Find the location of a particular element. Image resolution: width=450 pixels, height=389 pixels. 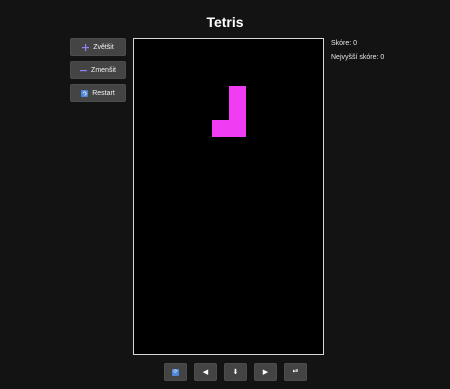

page-title: Tetris is located at coordinates (225, 22).